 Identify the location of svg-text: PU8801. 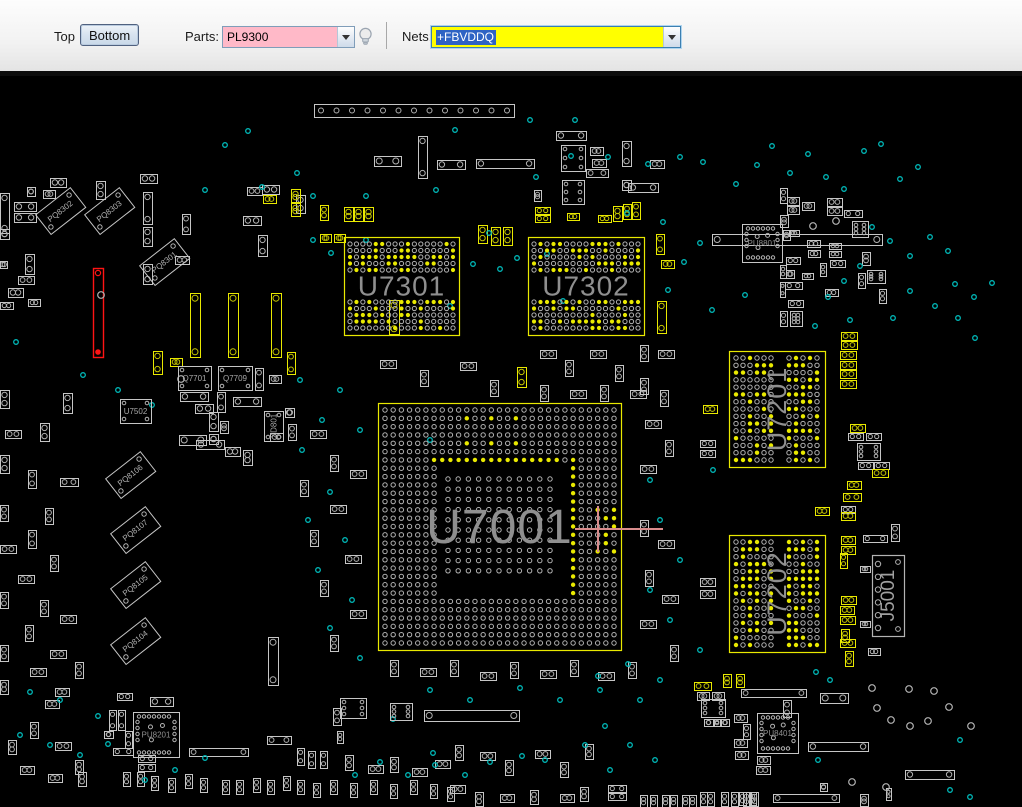
(762, 243).